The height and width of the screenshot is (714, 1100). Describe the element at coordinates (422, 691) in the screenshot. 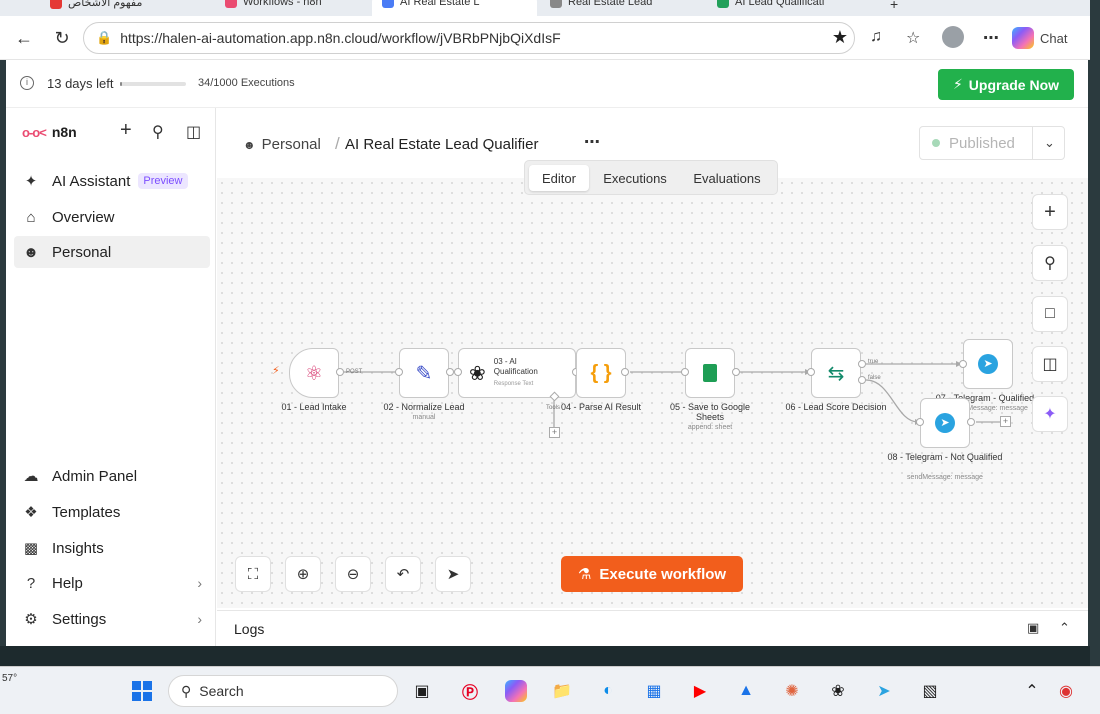

I see `task-view-icon: ▣` at that location.